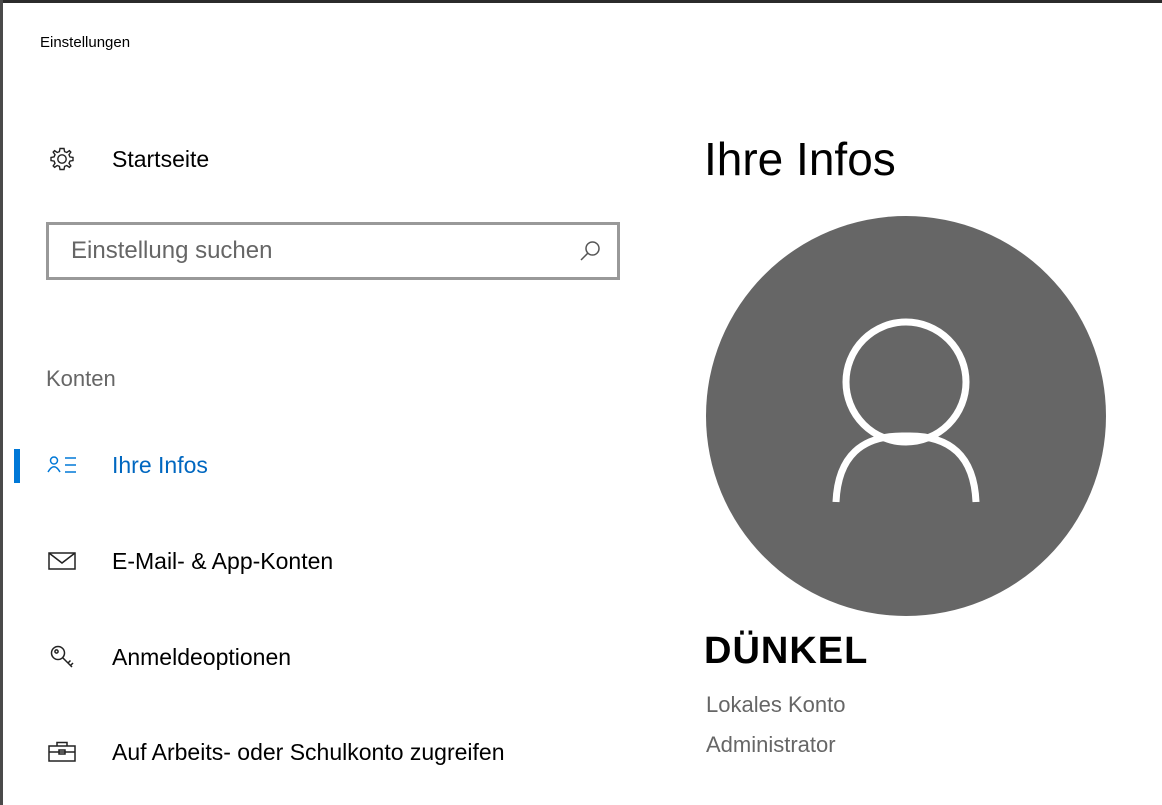 Image resolution: width=1162 pixels, height=805 pixels. What do you see at coordinates (326, 159) in the screenshot?
I see `home-button: Startseite` at bounding box center [326, 159].